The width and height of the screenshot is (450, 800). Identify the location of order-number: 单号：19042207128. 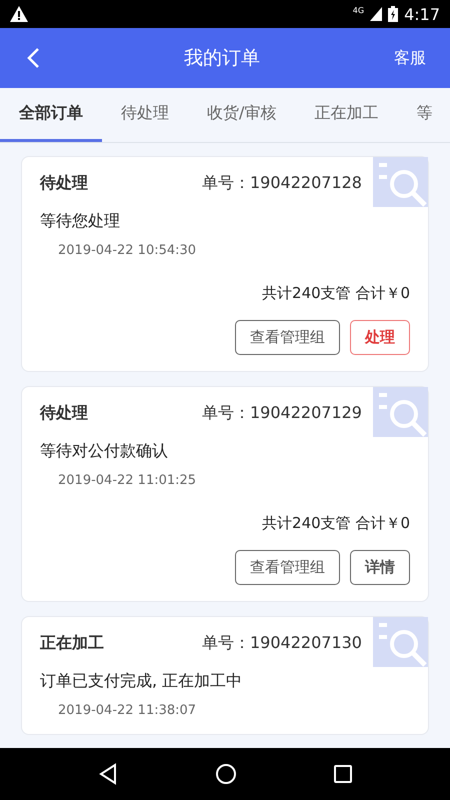
(282, 183).